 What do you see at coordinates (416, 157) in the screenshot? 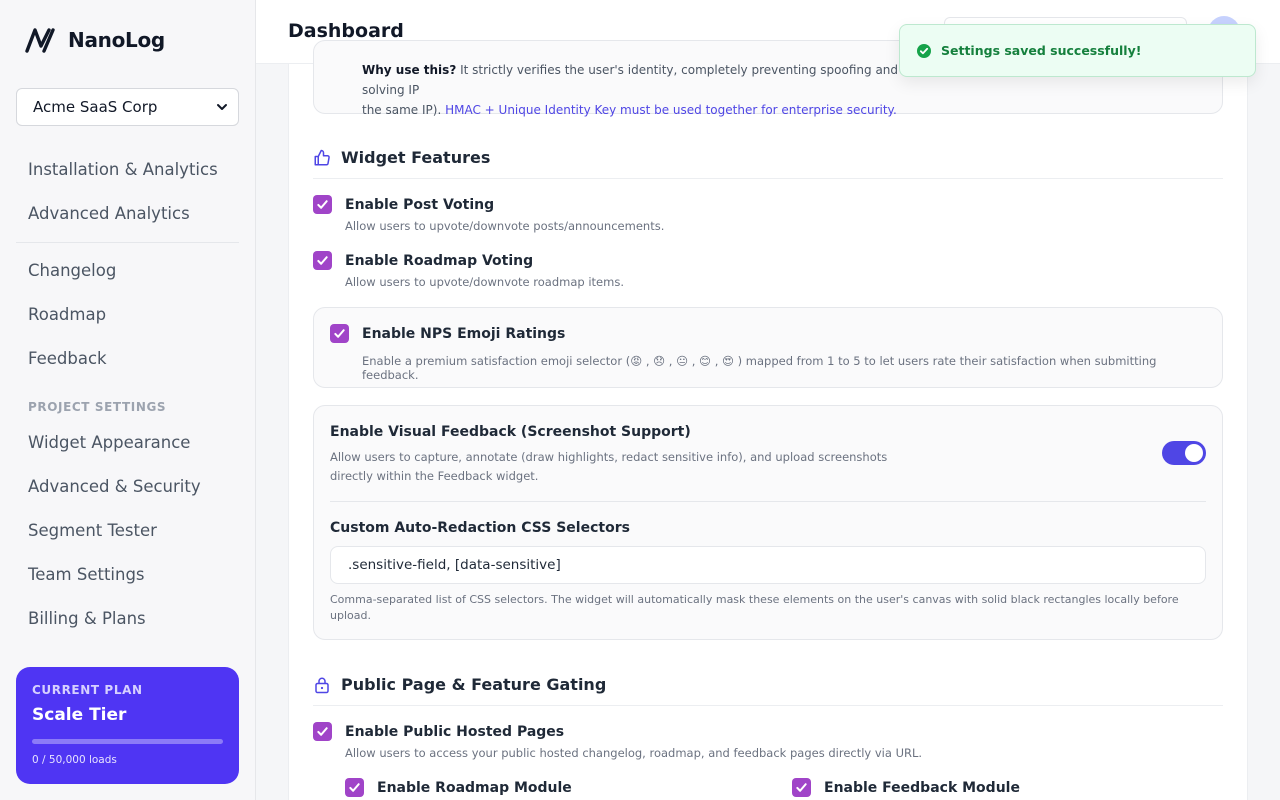
I see `widget-features-title: Widget Features` at bounding box center [416, 157].